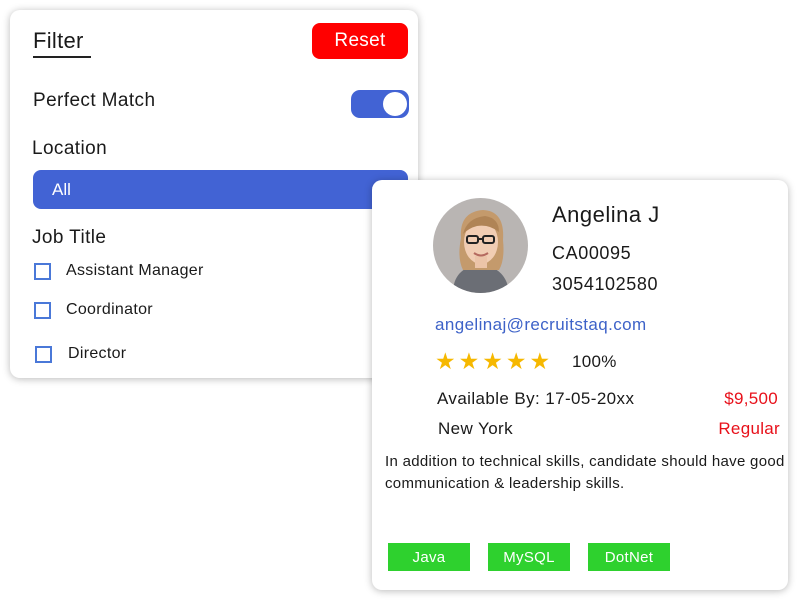 This screenshot has height=600, width=800. What do you see at coordinates (109, 309) in the screenshot?
I see `job-title-option-label: Coordinator` at bounding box center [109, 309].